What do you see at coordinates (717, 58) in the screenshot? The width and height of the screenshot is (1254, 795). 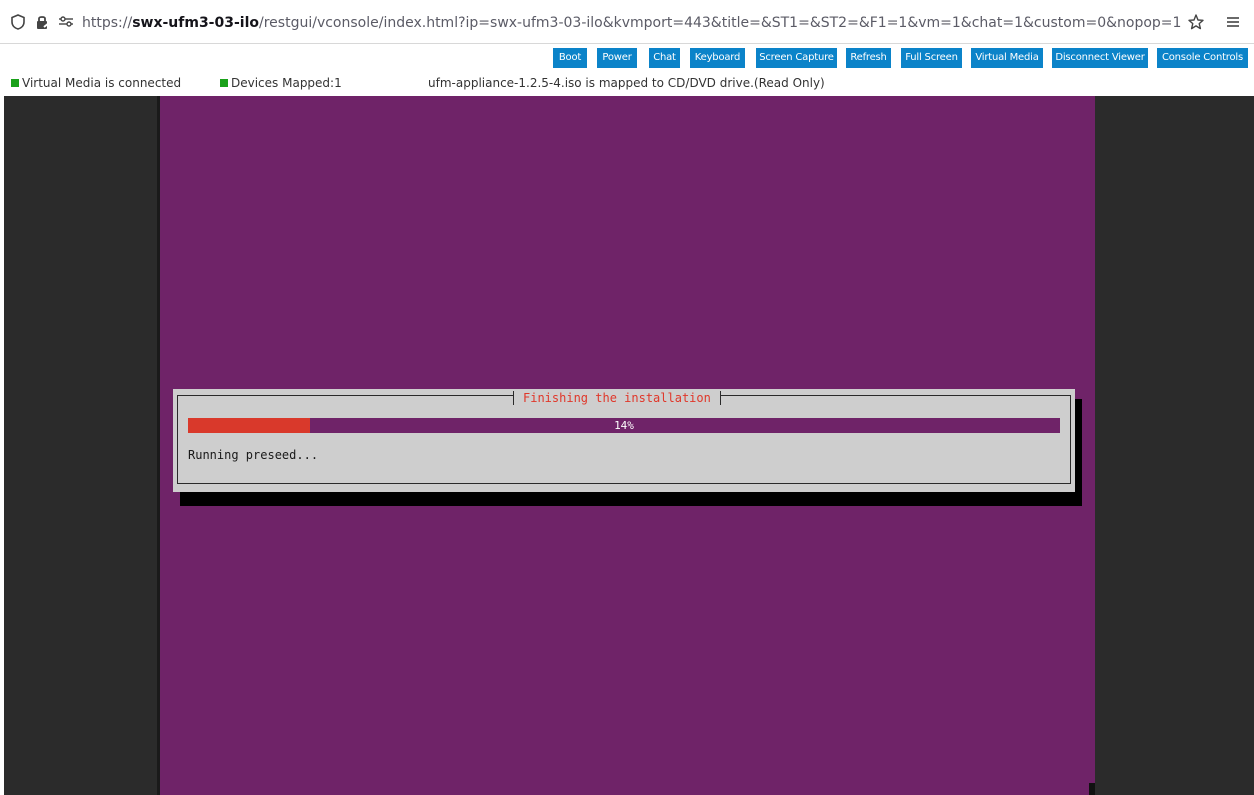 I see `keyboard-button: Keyboard` at bounding box center [717, 58].